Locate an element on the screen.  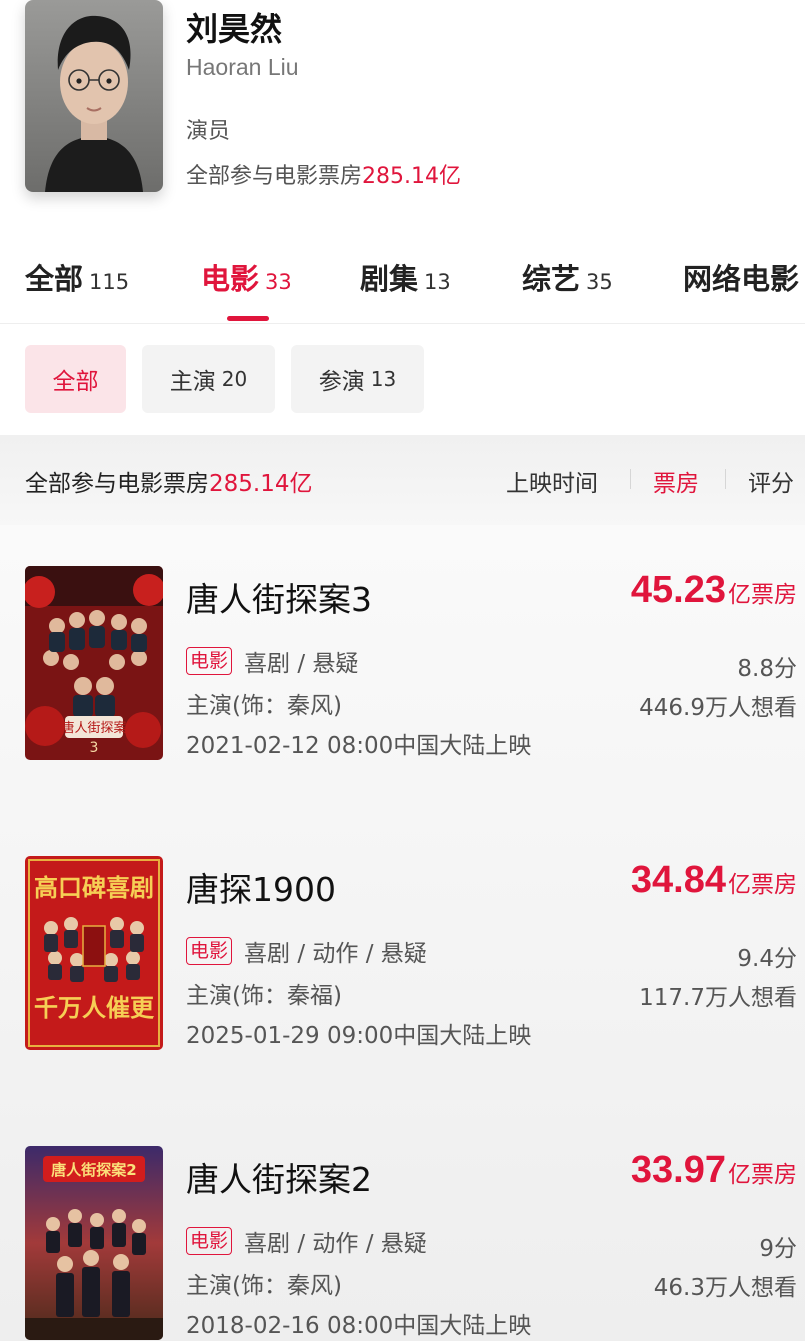
filter-chip-all: 全部 is located at coordinates (75, 379).